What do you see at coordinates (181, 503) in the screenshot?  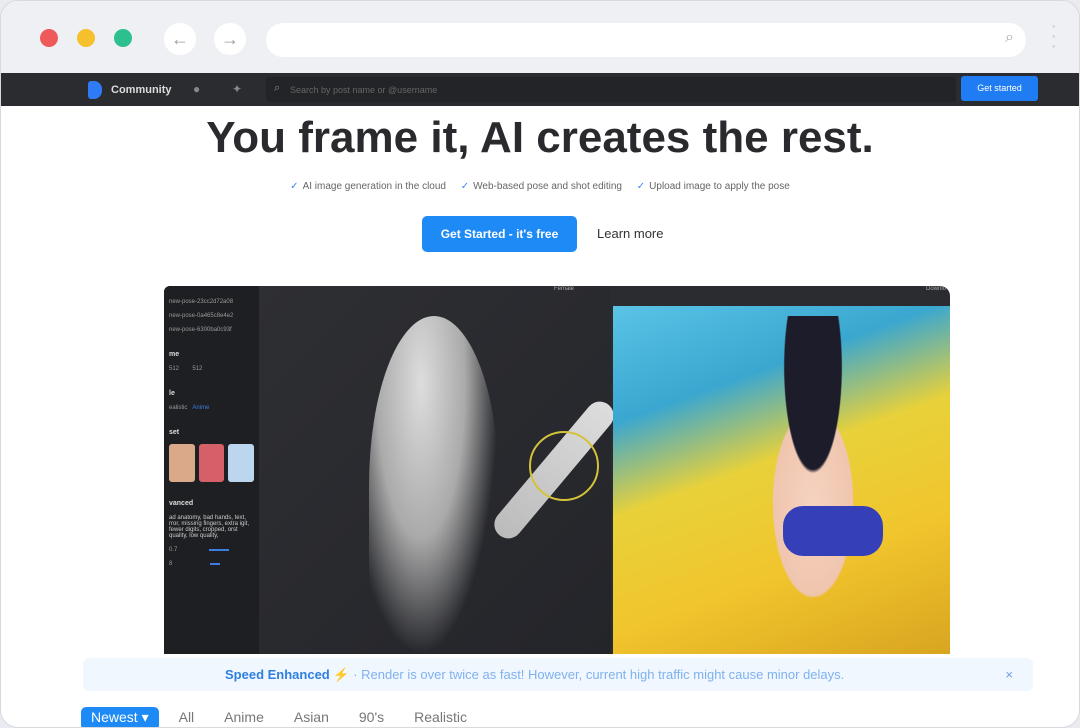 I see `advanced-label: vanced` at bounding box center [181, 503].